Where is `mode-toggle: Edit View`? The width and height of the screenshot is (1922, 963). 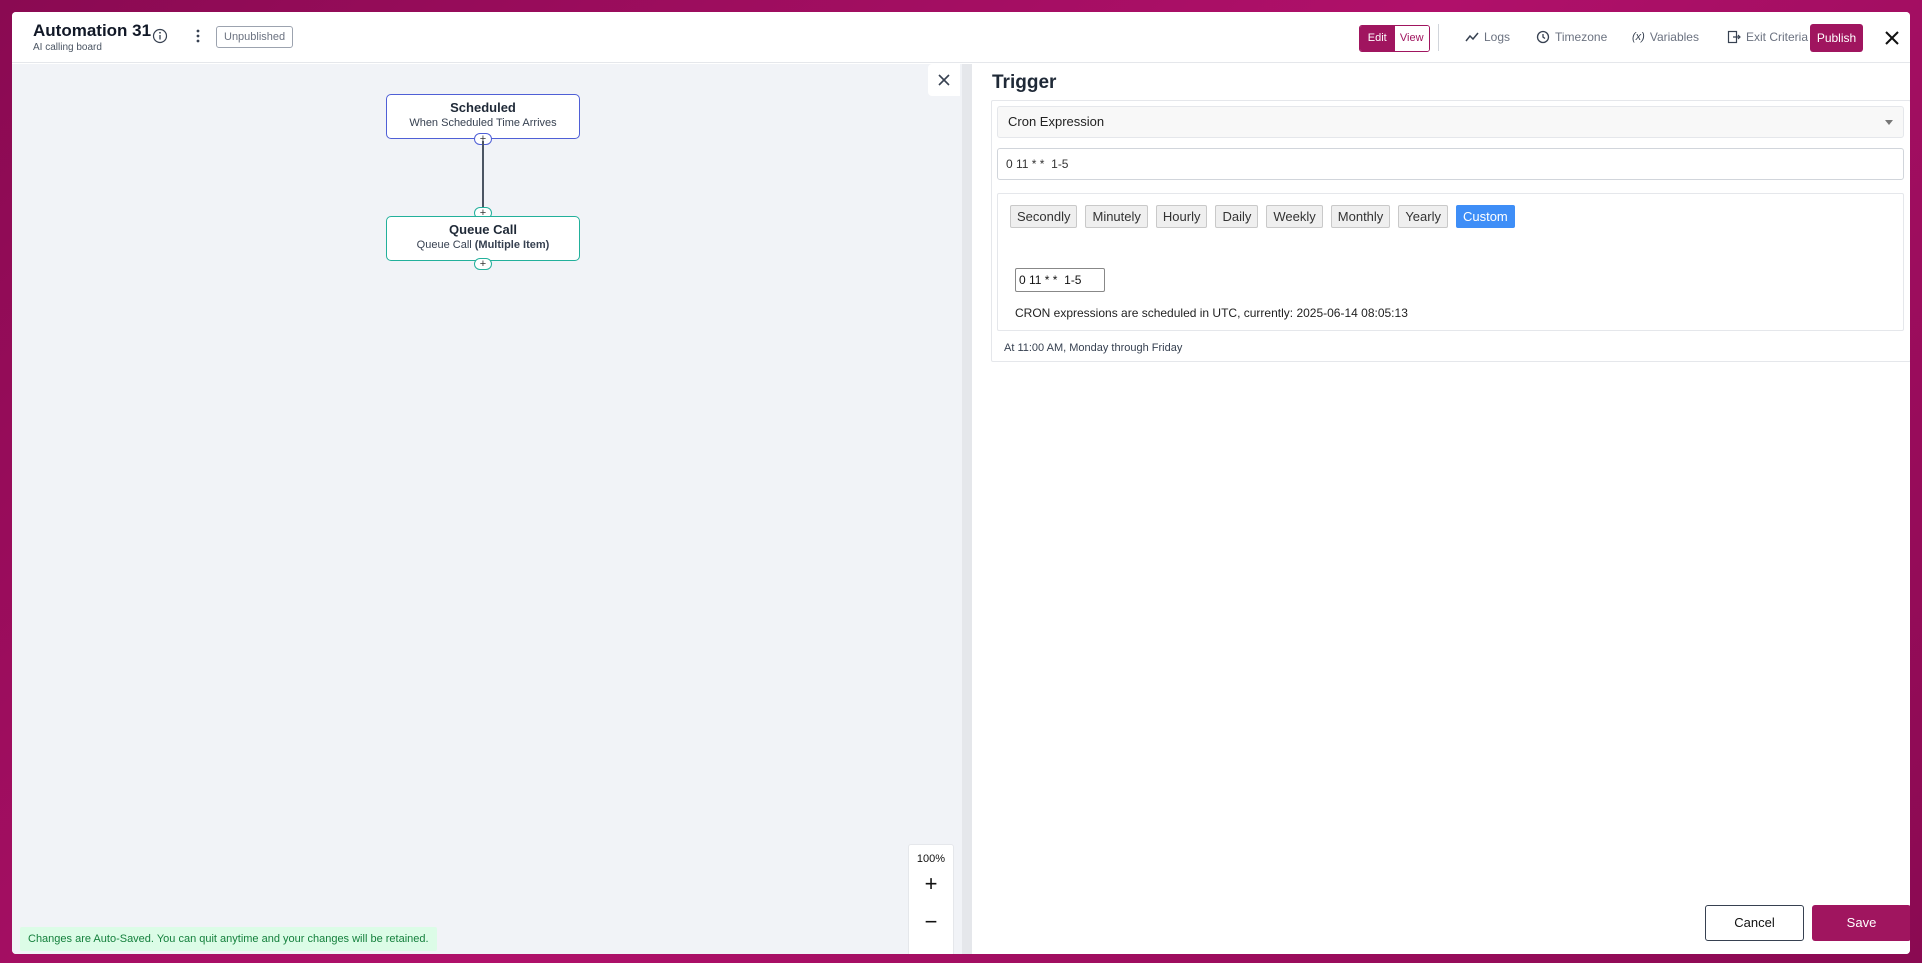
mode-toggle: Edit View is located at coordinates (1394, 38).